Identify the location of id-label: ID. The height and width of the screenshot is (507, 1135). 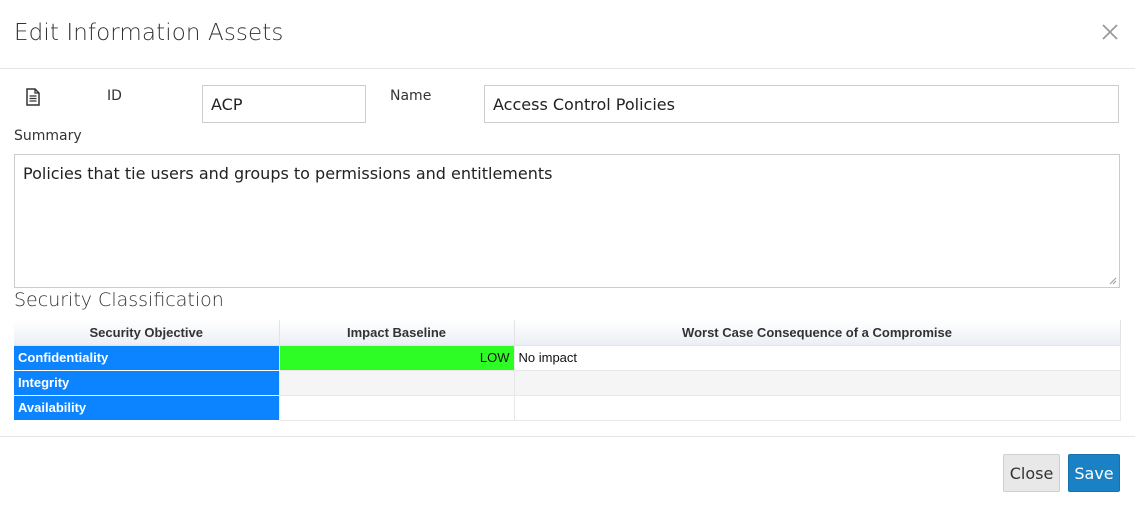
(114, 96).